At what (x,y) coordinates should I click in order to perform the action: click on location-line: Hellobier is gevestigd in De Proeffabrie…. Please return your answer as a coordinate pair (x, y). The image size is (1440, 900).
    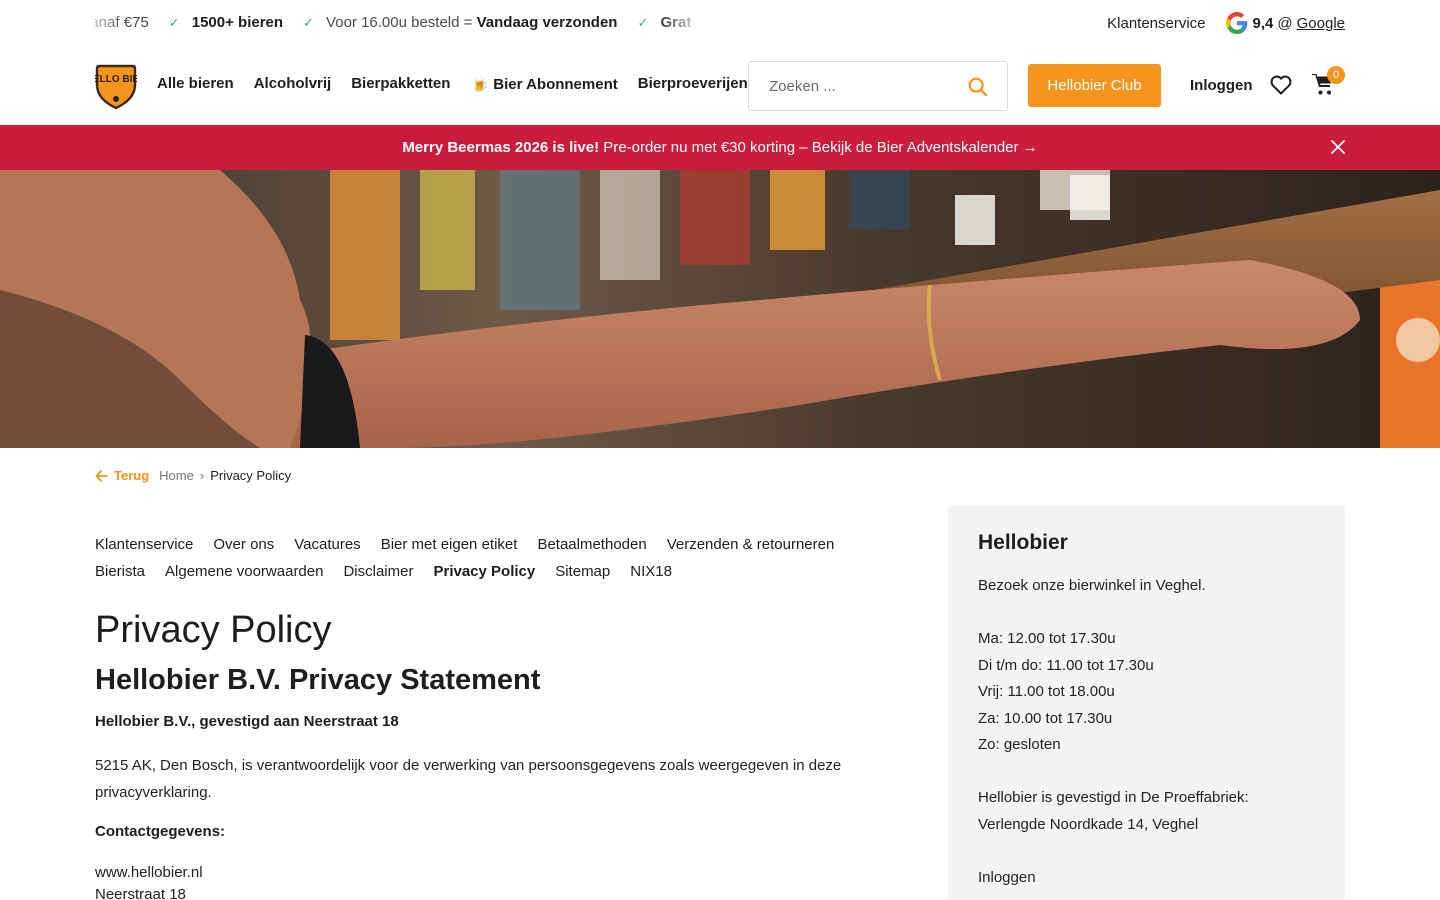
    Looking at the image, I should click on (1113, 797).